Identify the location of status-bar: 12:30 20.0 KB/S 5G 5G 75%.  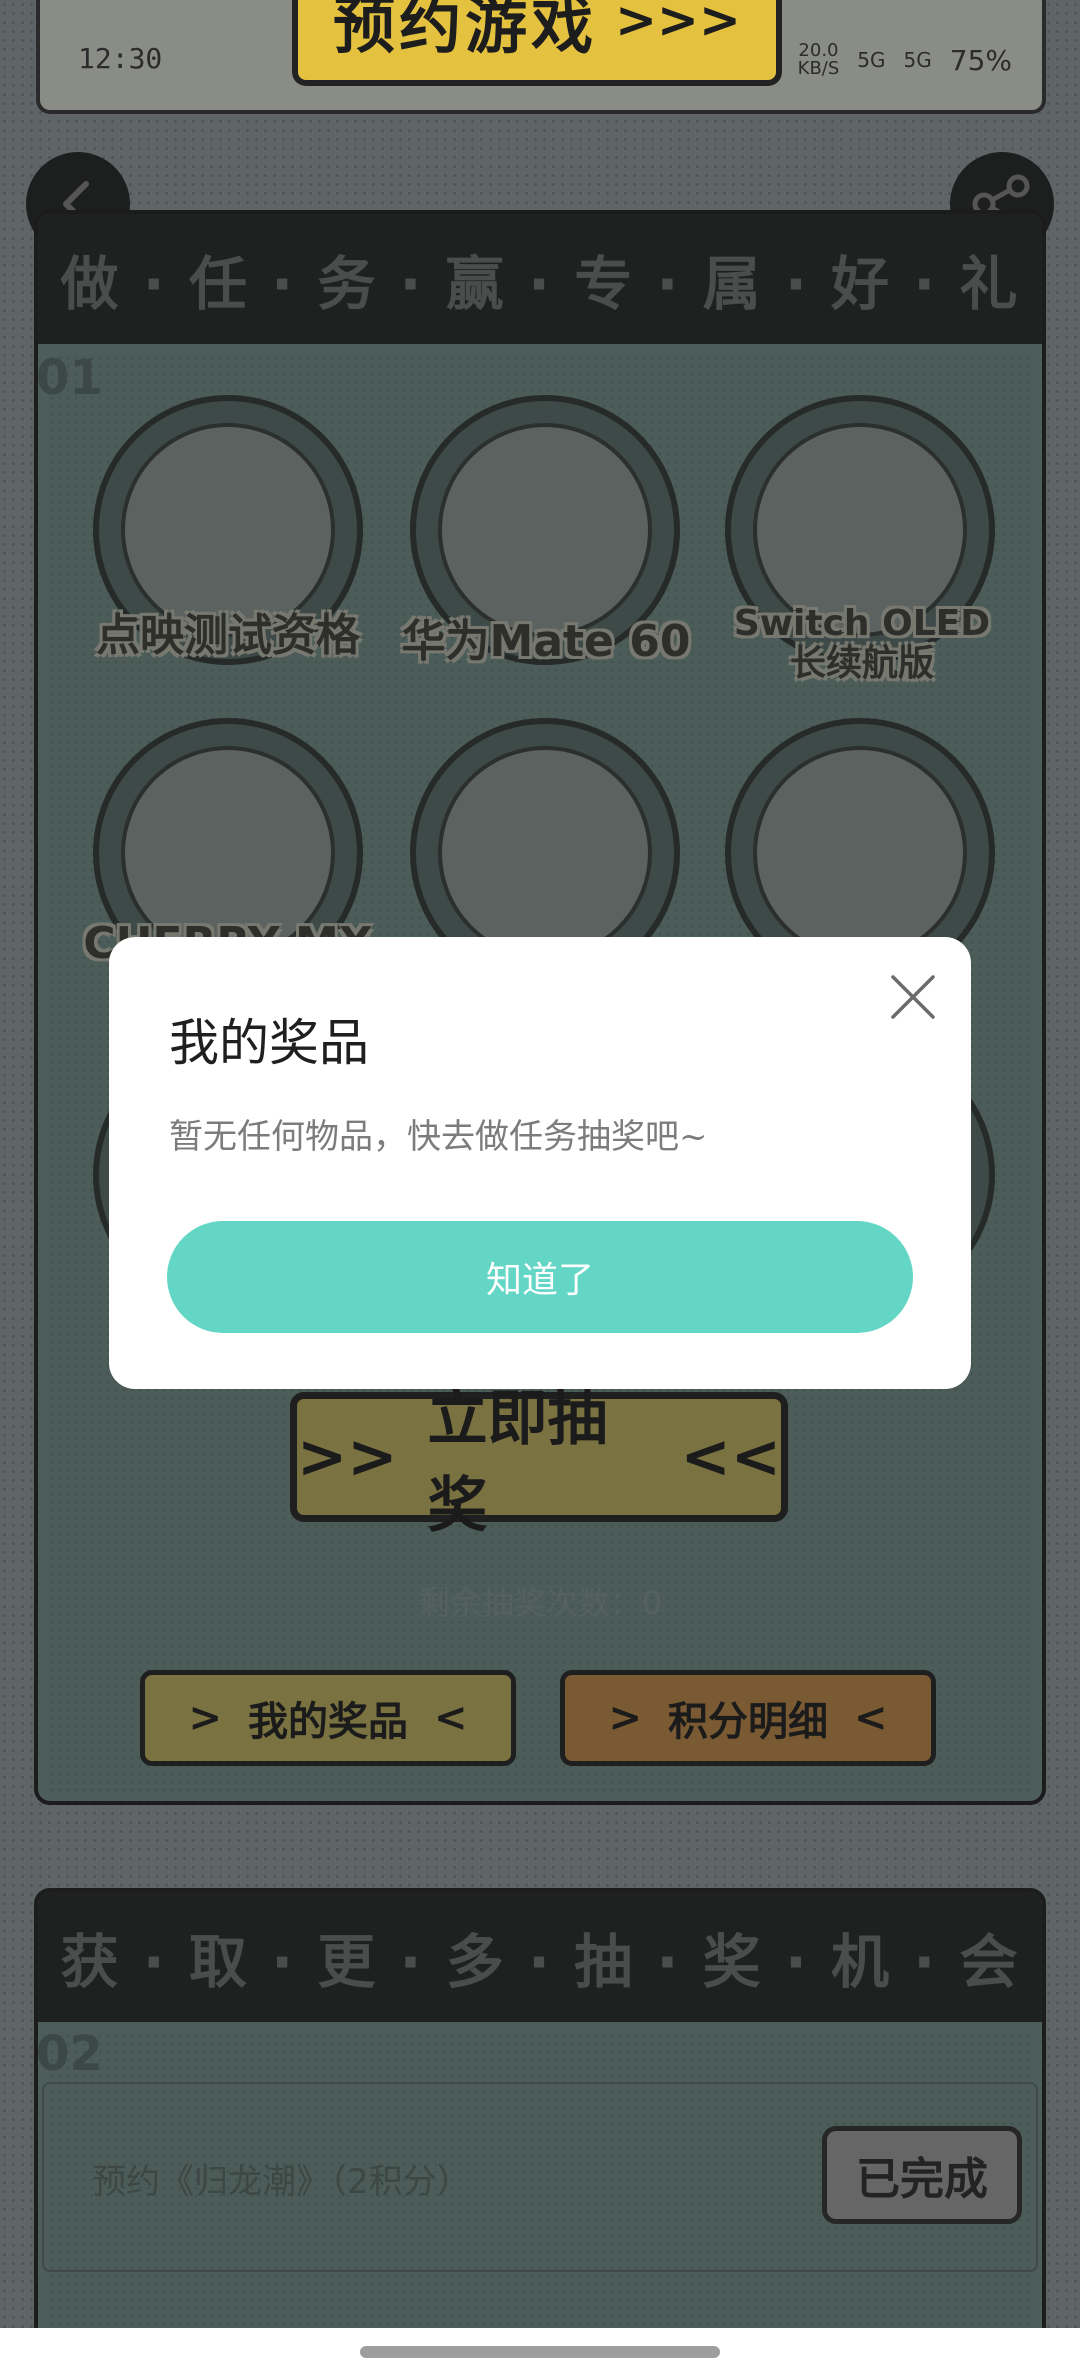
(540, 62).